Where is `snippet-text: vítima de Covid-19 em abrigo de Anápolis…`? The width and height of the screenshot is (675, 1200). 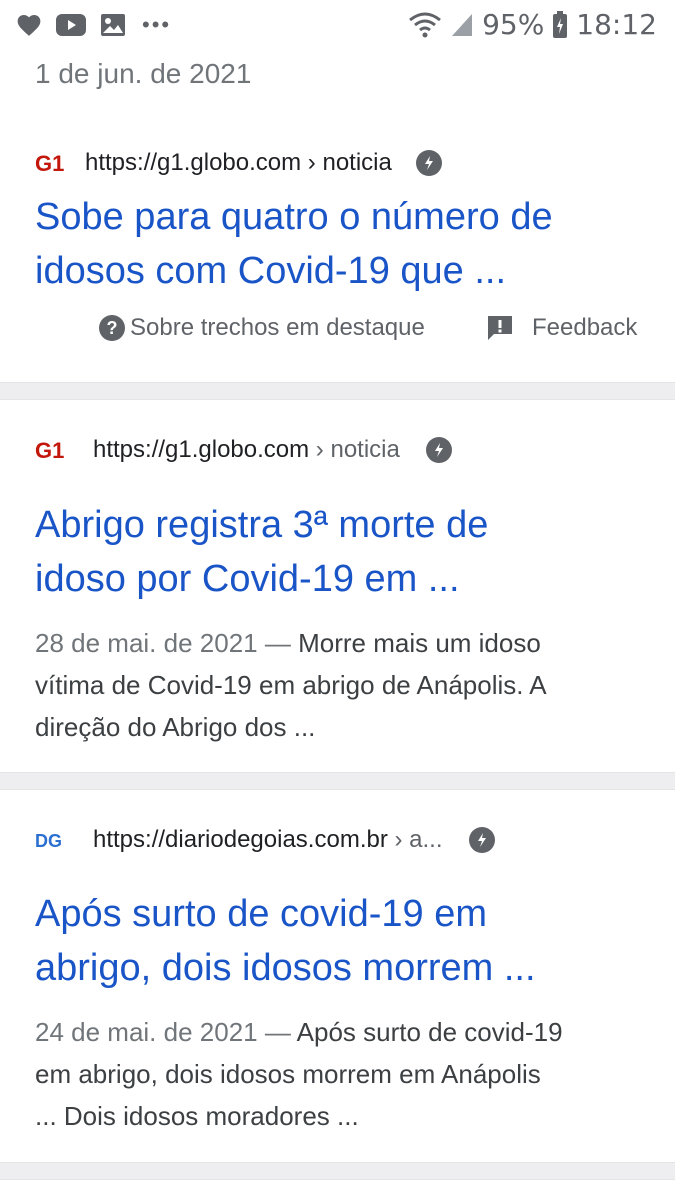 snippet-text: vítima de Covid-19 em abrigo de Anápolis… is located at coordinates (291, 685).